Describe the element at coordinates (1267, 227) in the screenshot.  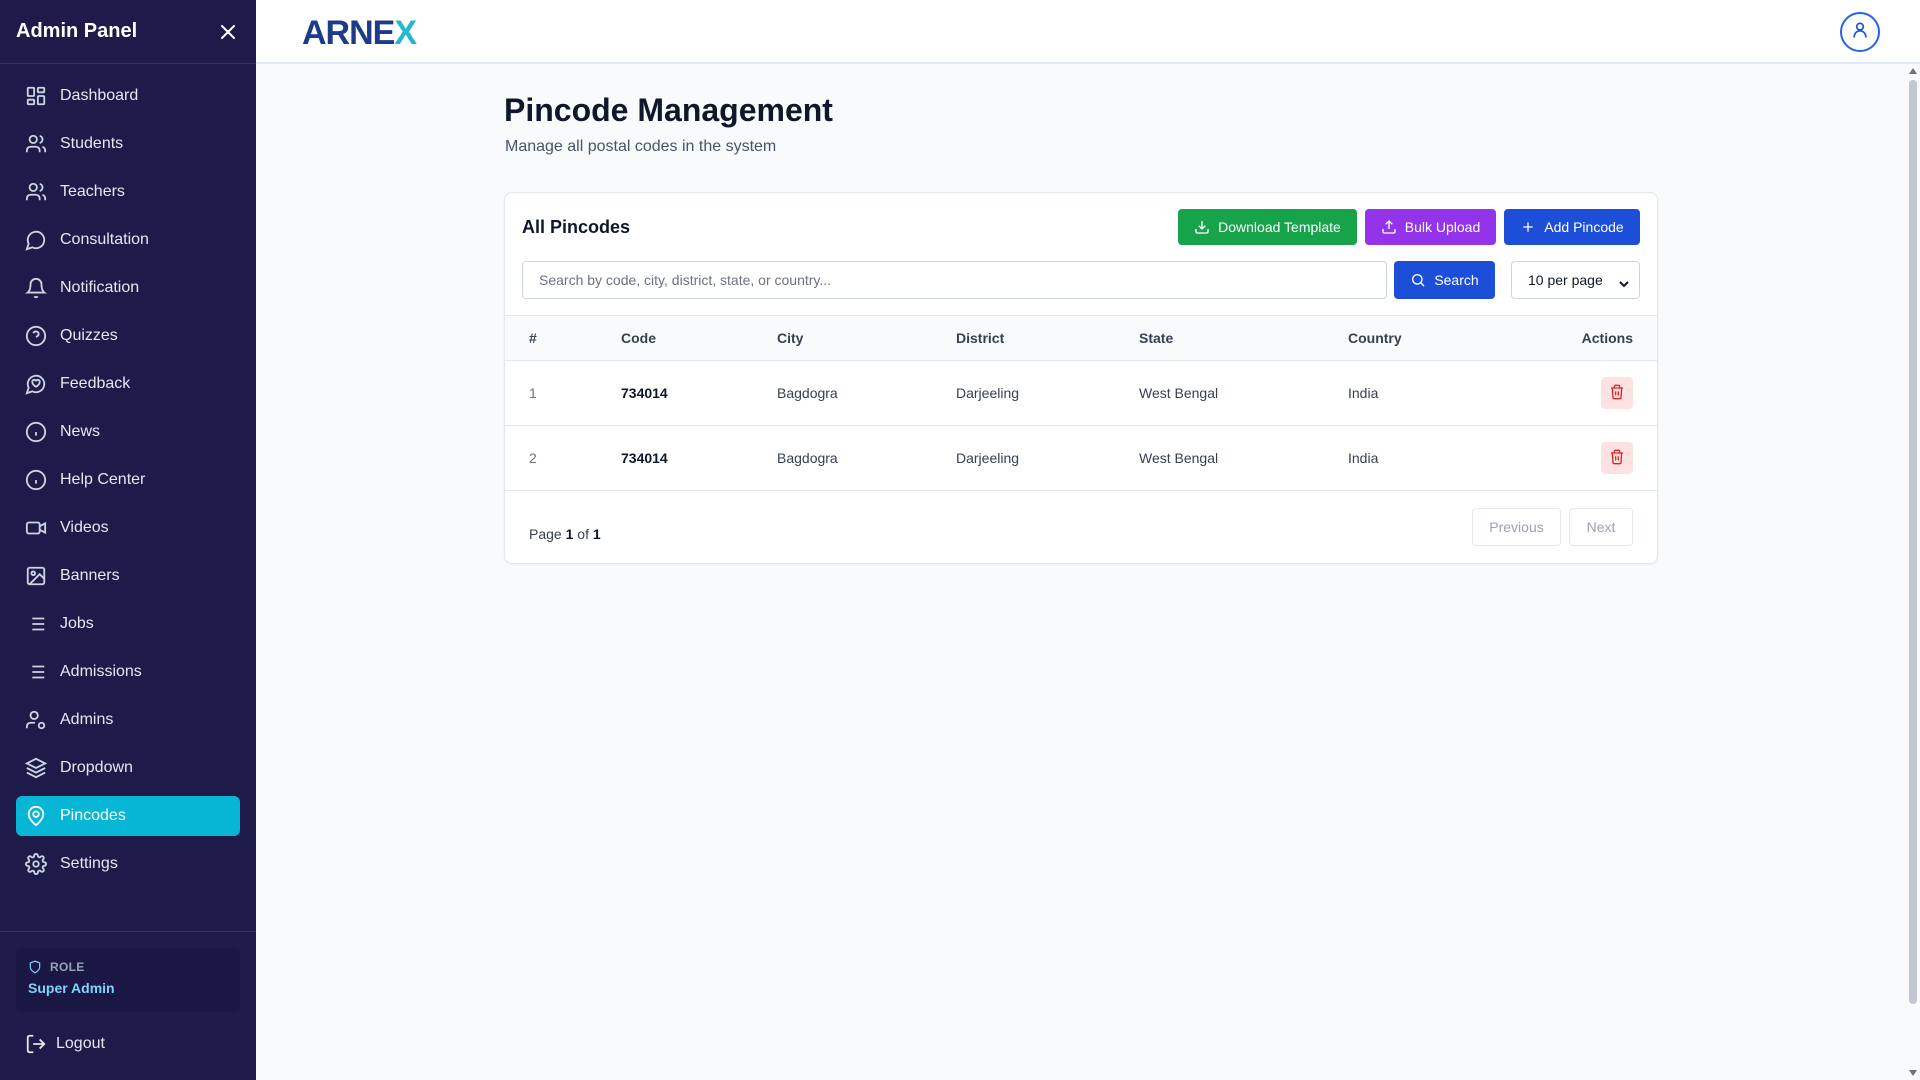
I see `download-template-button: Download Template` at that location.